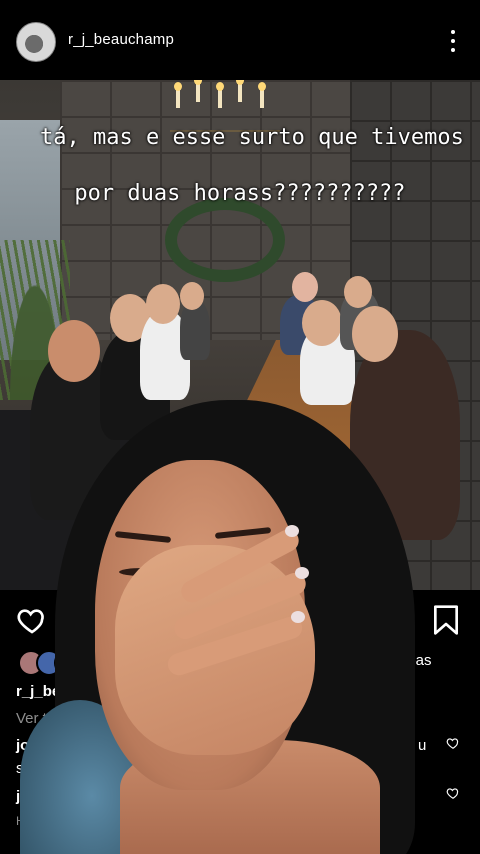  What do you see at coordinates (62, 691) in the screenshot?
I see `caption-username: r_j_beauchar` at bounding box center [62, 691].